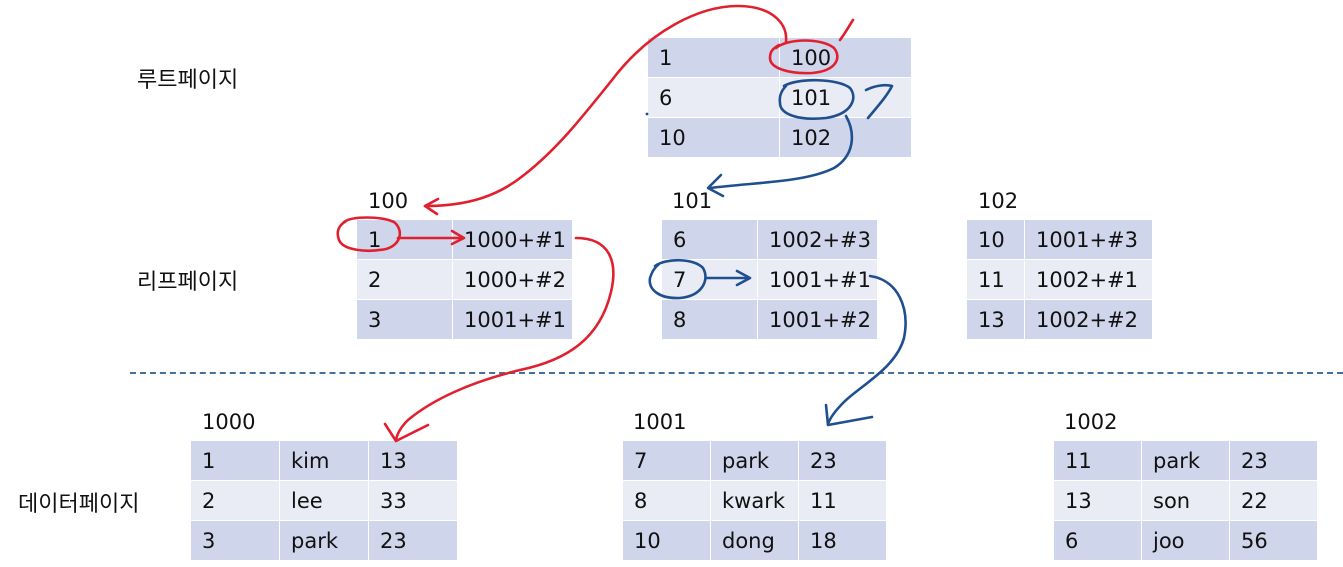 This screenshot has width=1343, height=567. What do you see at coordinates (777, 252) in the screenshot?
I see `blue-annotation` at bounding box center [777, 252].